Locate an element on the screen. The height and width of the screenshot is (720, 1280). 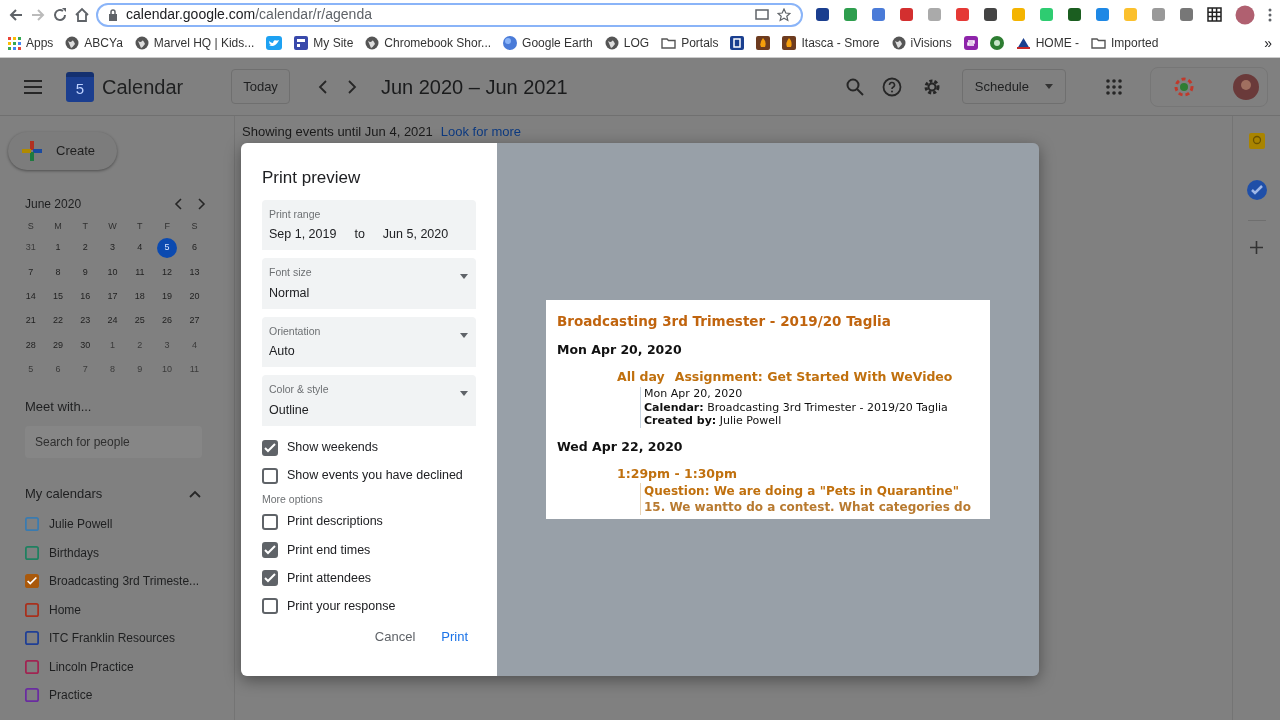
checkbox-option: Print attendees is located at coordinates (369, 578).